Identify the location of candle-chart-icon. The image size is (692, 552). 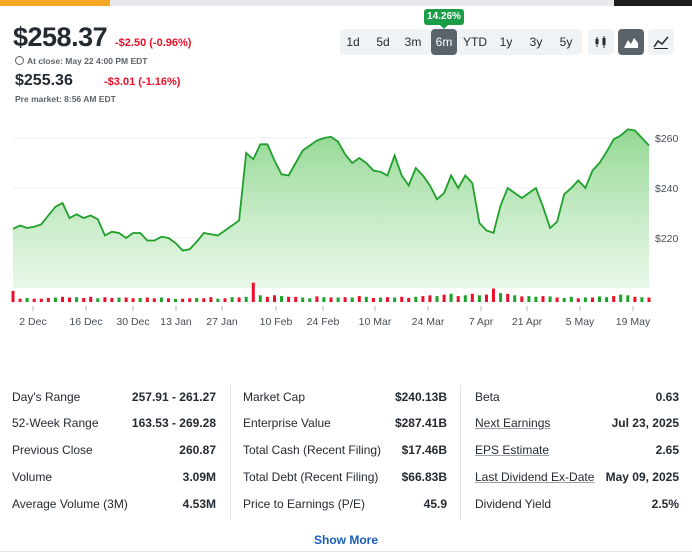
(600, 42).